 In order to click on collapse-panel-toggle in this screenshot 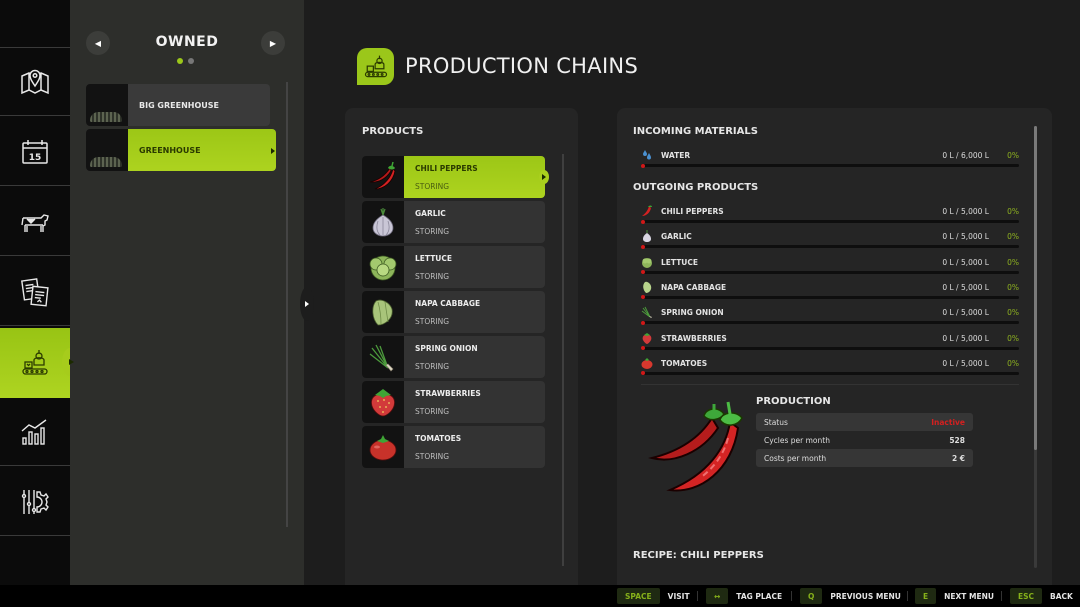, I will do `click(307, 304)`.